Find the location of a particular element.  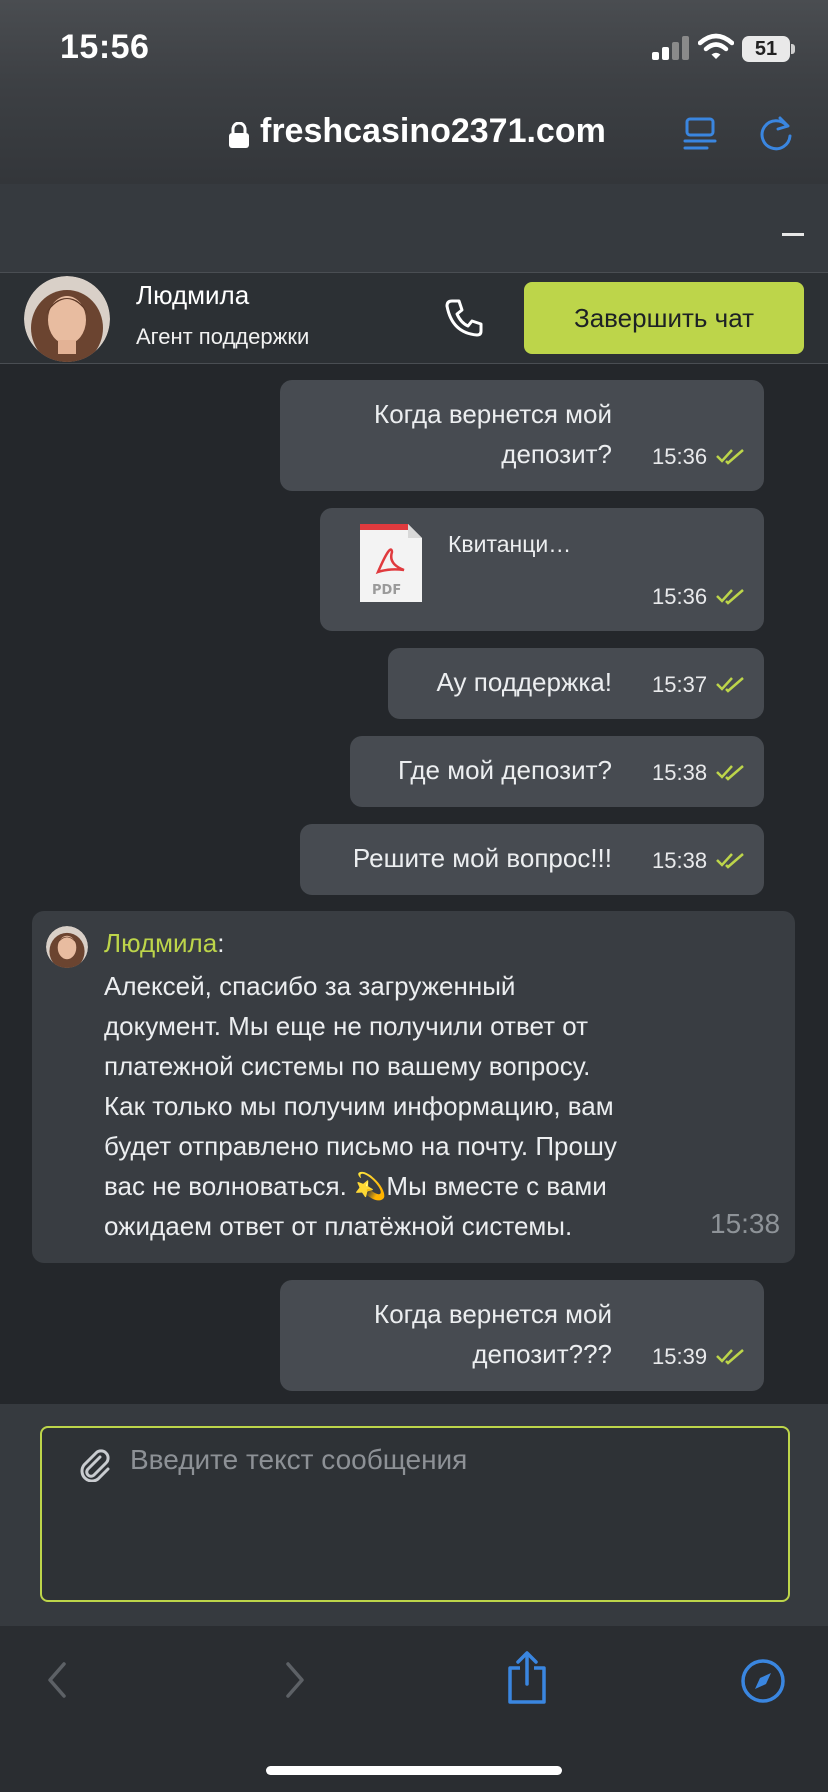

chat-widget-top-strip is located at coordinates (414, 228).